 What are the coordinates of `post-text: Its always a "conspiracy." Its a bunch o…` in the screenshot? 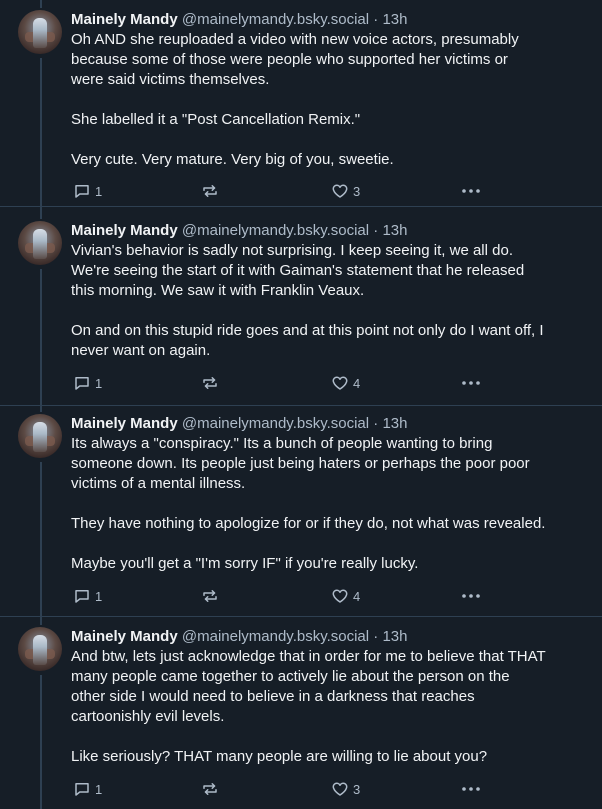 It's located at (308, 503).